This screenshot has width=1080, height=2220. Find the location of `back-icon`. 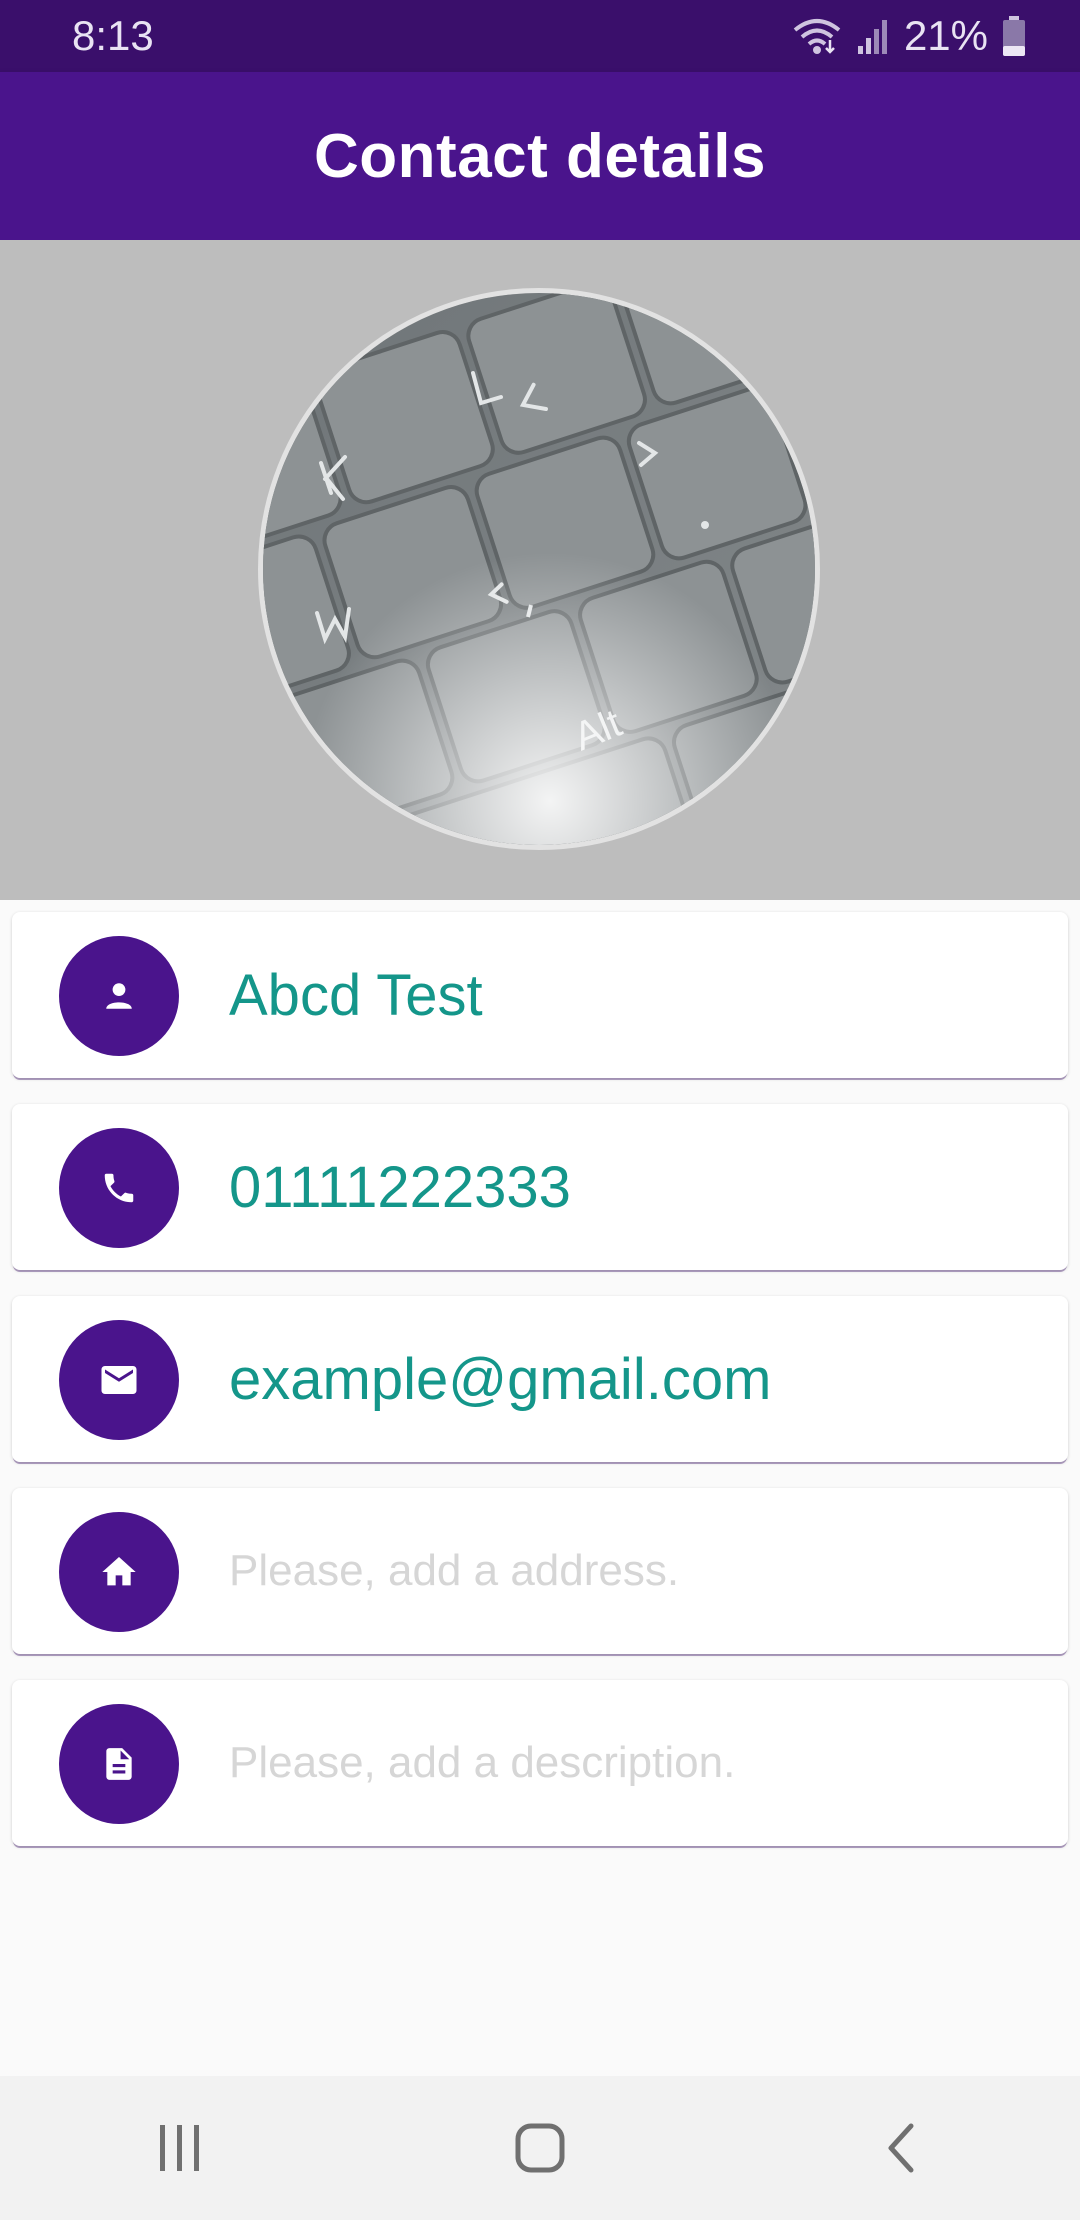

back-icon is located at coordinates (900, 2148).